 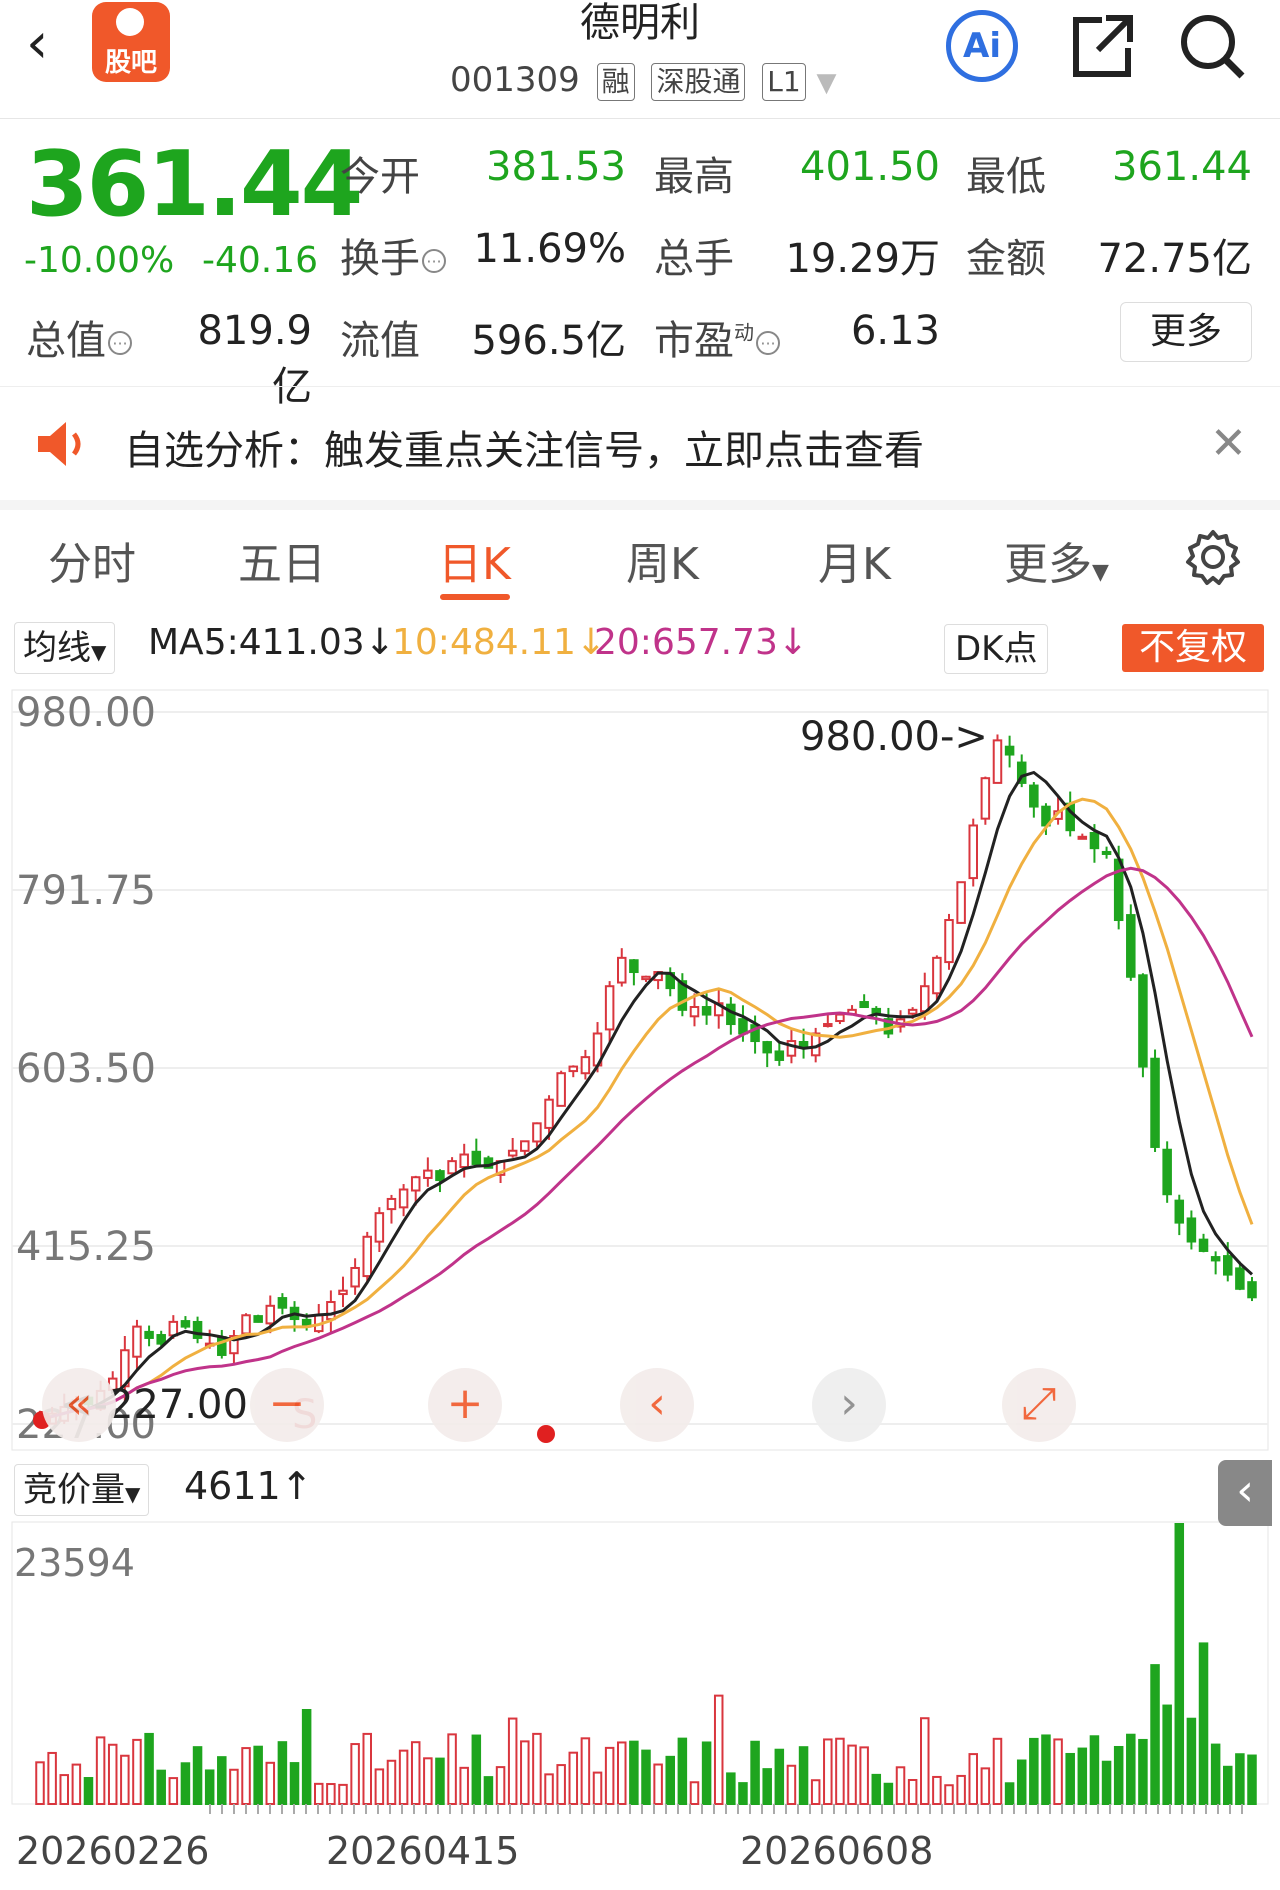 I want to click on section-gap, so click(x=640, y=505).